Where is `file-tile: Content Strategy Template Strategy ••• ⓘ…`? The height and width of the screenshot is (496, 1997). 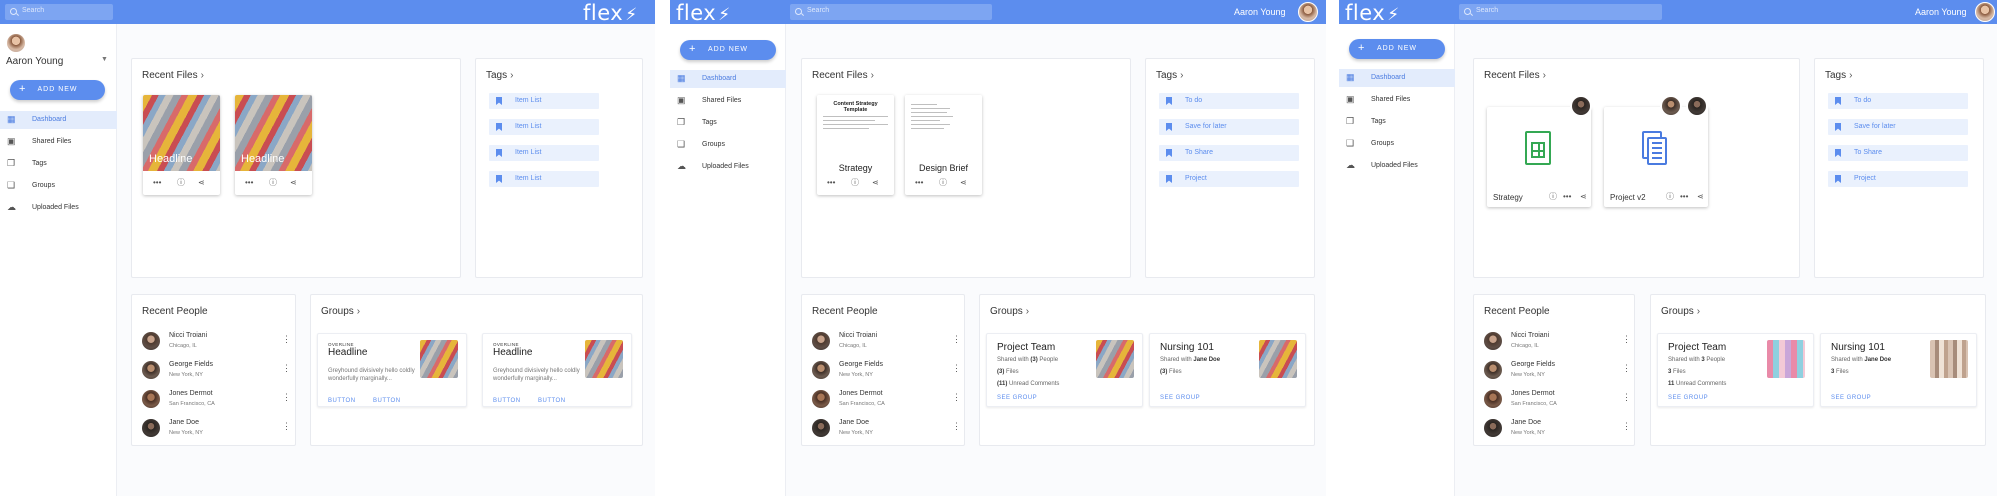
file-tile: Content Strategy Template Strategy ••• ⓘ… is located at coordinates (855, 145).